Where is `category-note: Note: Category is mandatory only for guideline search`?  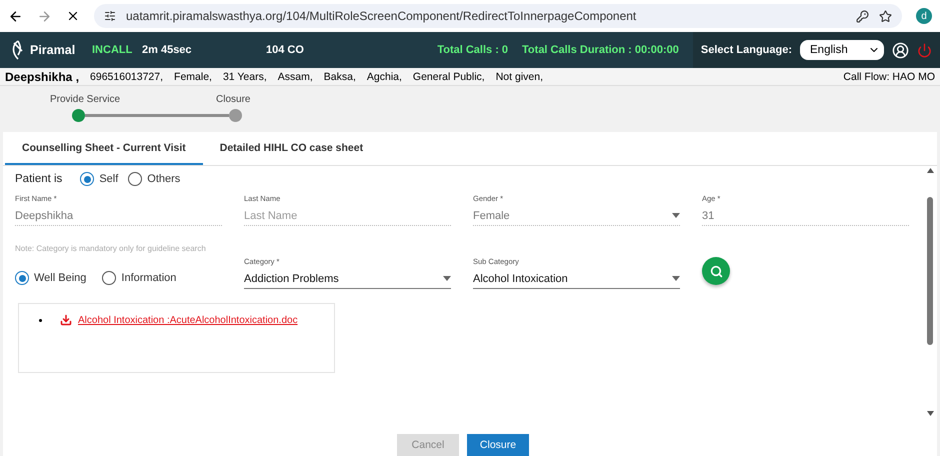
category-note: Note: Category is mandatory only for guideline search is located at coordinates (111, 248).